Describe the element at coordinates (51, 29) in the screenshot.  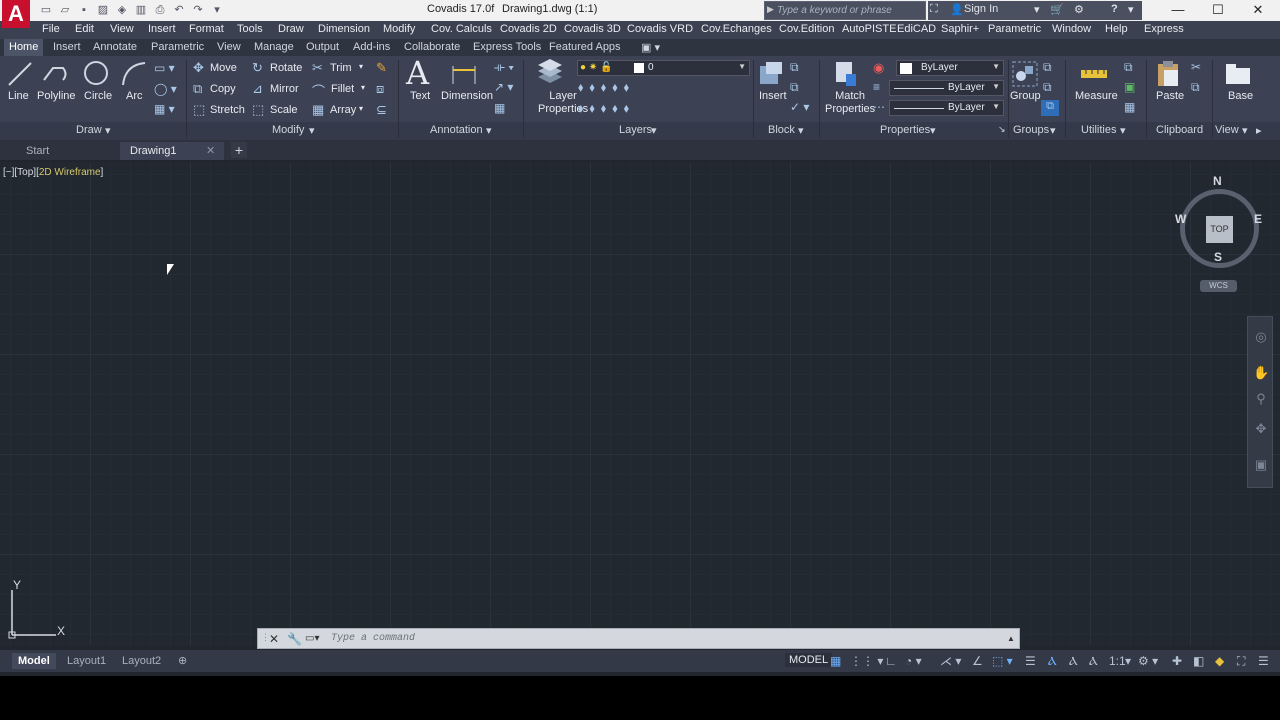
I see `menu-file: File` at that location.